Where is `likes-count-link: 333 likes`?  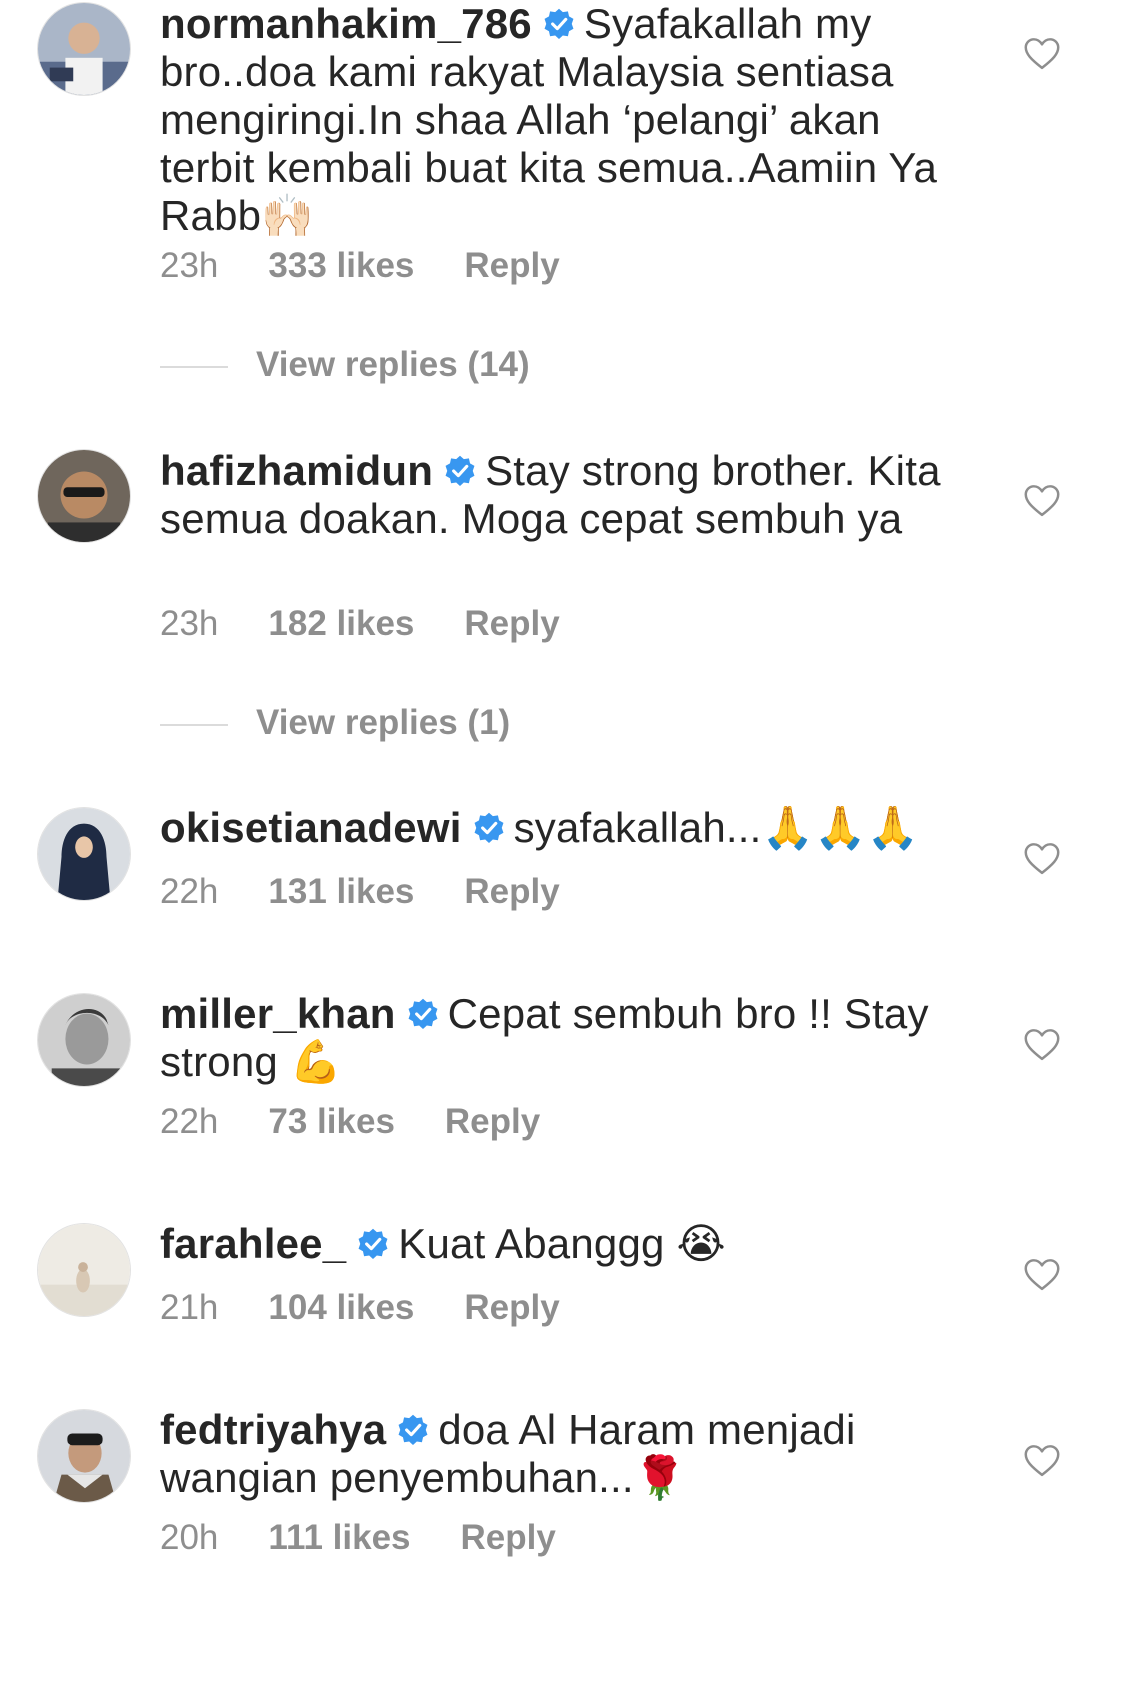 likes-count-link: 333 likes is located at coordinates (341, 266).